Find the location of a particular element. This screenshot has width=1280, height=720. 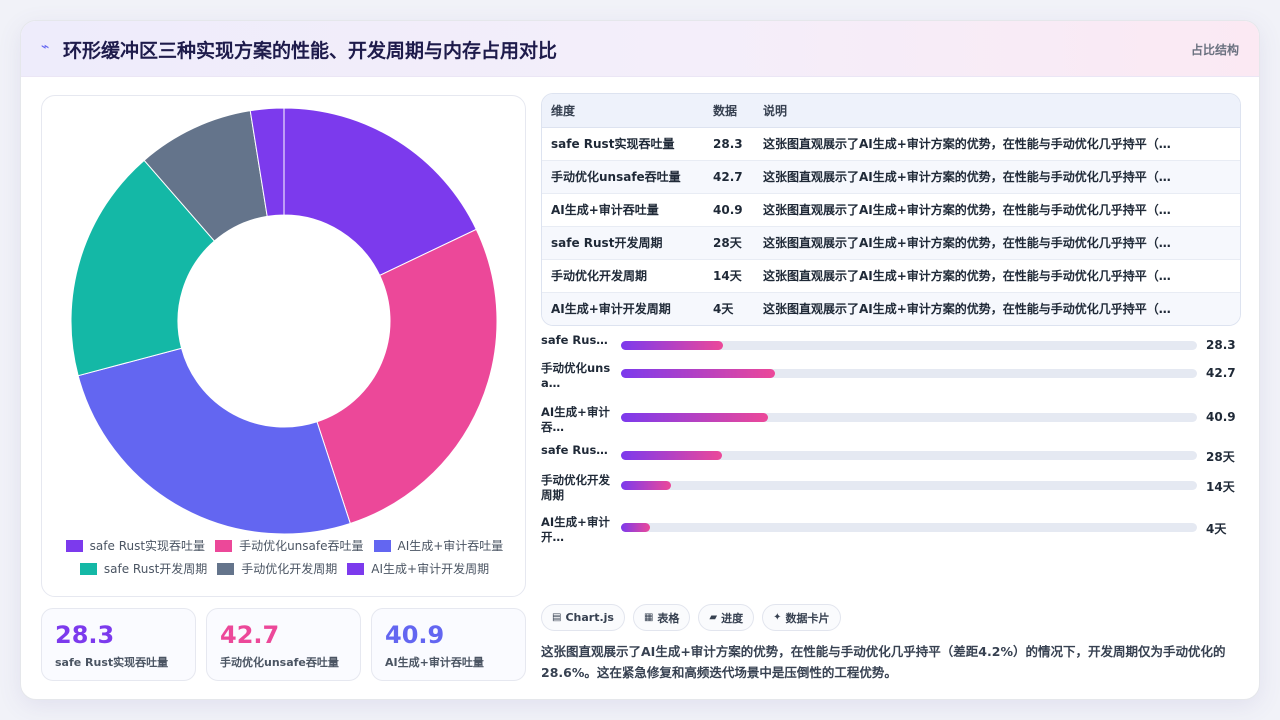

table-cell-dimension: AI生成+审计开发周期 is located at coordinates (623, 308).